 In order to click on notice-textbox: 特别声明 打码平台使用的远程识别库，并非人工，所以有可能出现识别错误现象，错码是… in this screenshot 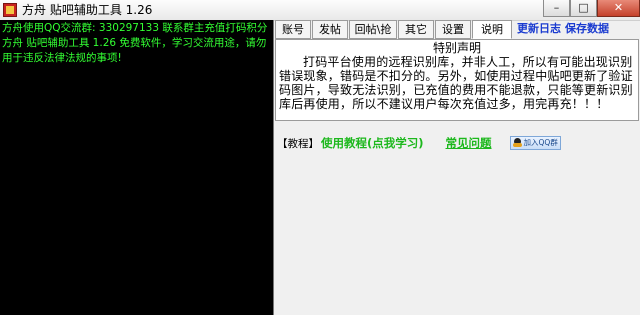, I will do `click(457, 80)`.